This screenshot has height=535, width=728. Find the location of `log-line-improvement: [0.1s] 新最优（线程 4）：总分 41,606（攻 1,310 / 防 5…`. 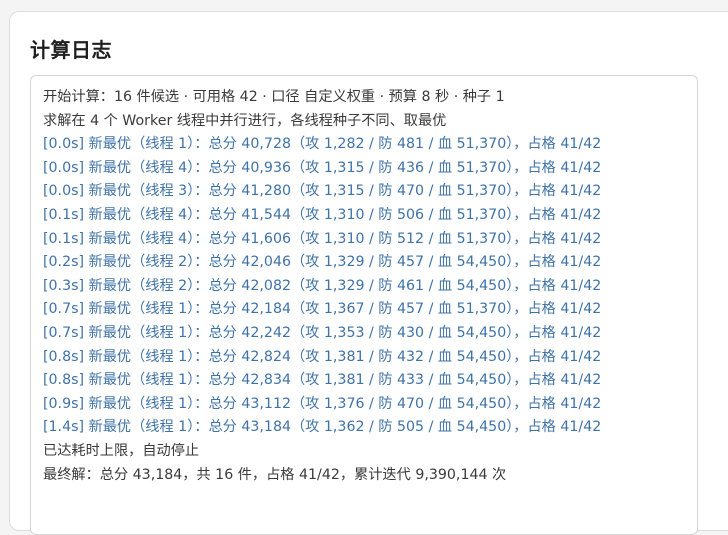

log-line-improvement: [0.1s] 新最优（线程 4）：总分 41,606（攻 1,310 / 防 5… is located at coordinates (322, 238).